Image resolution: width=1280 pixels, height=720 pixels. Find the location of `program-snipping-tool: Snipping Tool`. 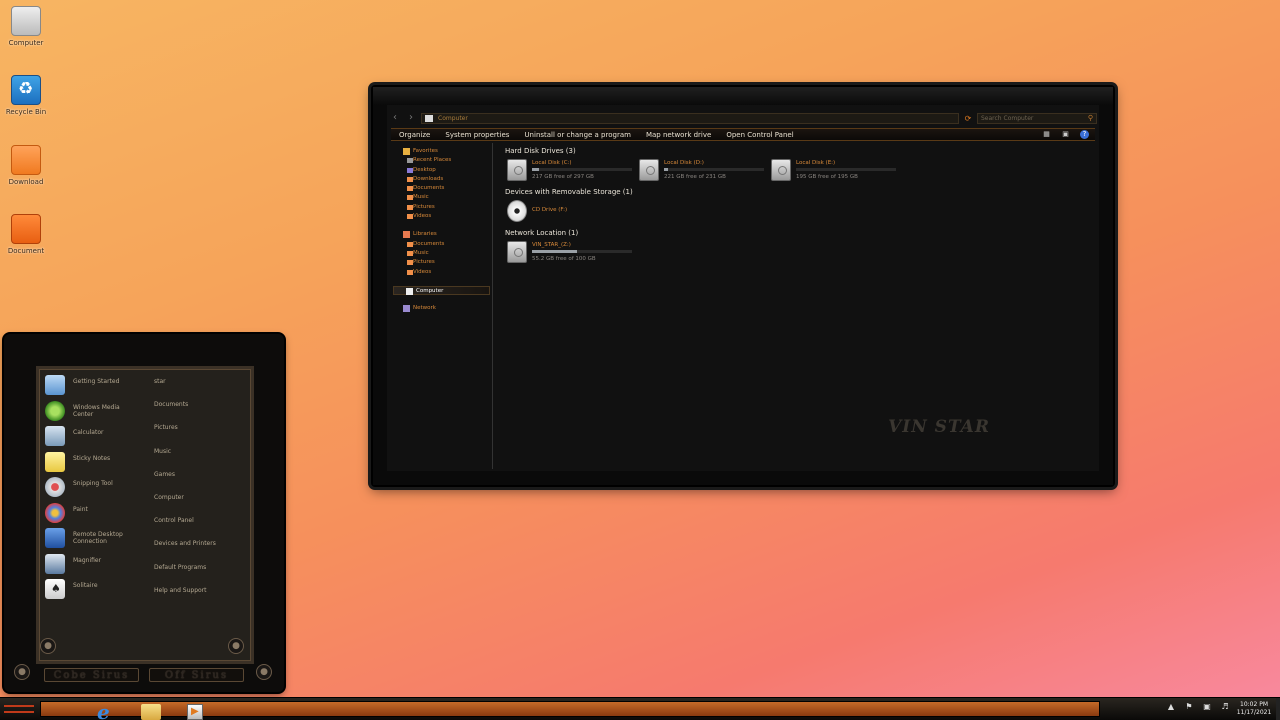

program-snipping-tool: Snipping Tool is located at coordinates (93, 488).